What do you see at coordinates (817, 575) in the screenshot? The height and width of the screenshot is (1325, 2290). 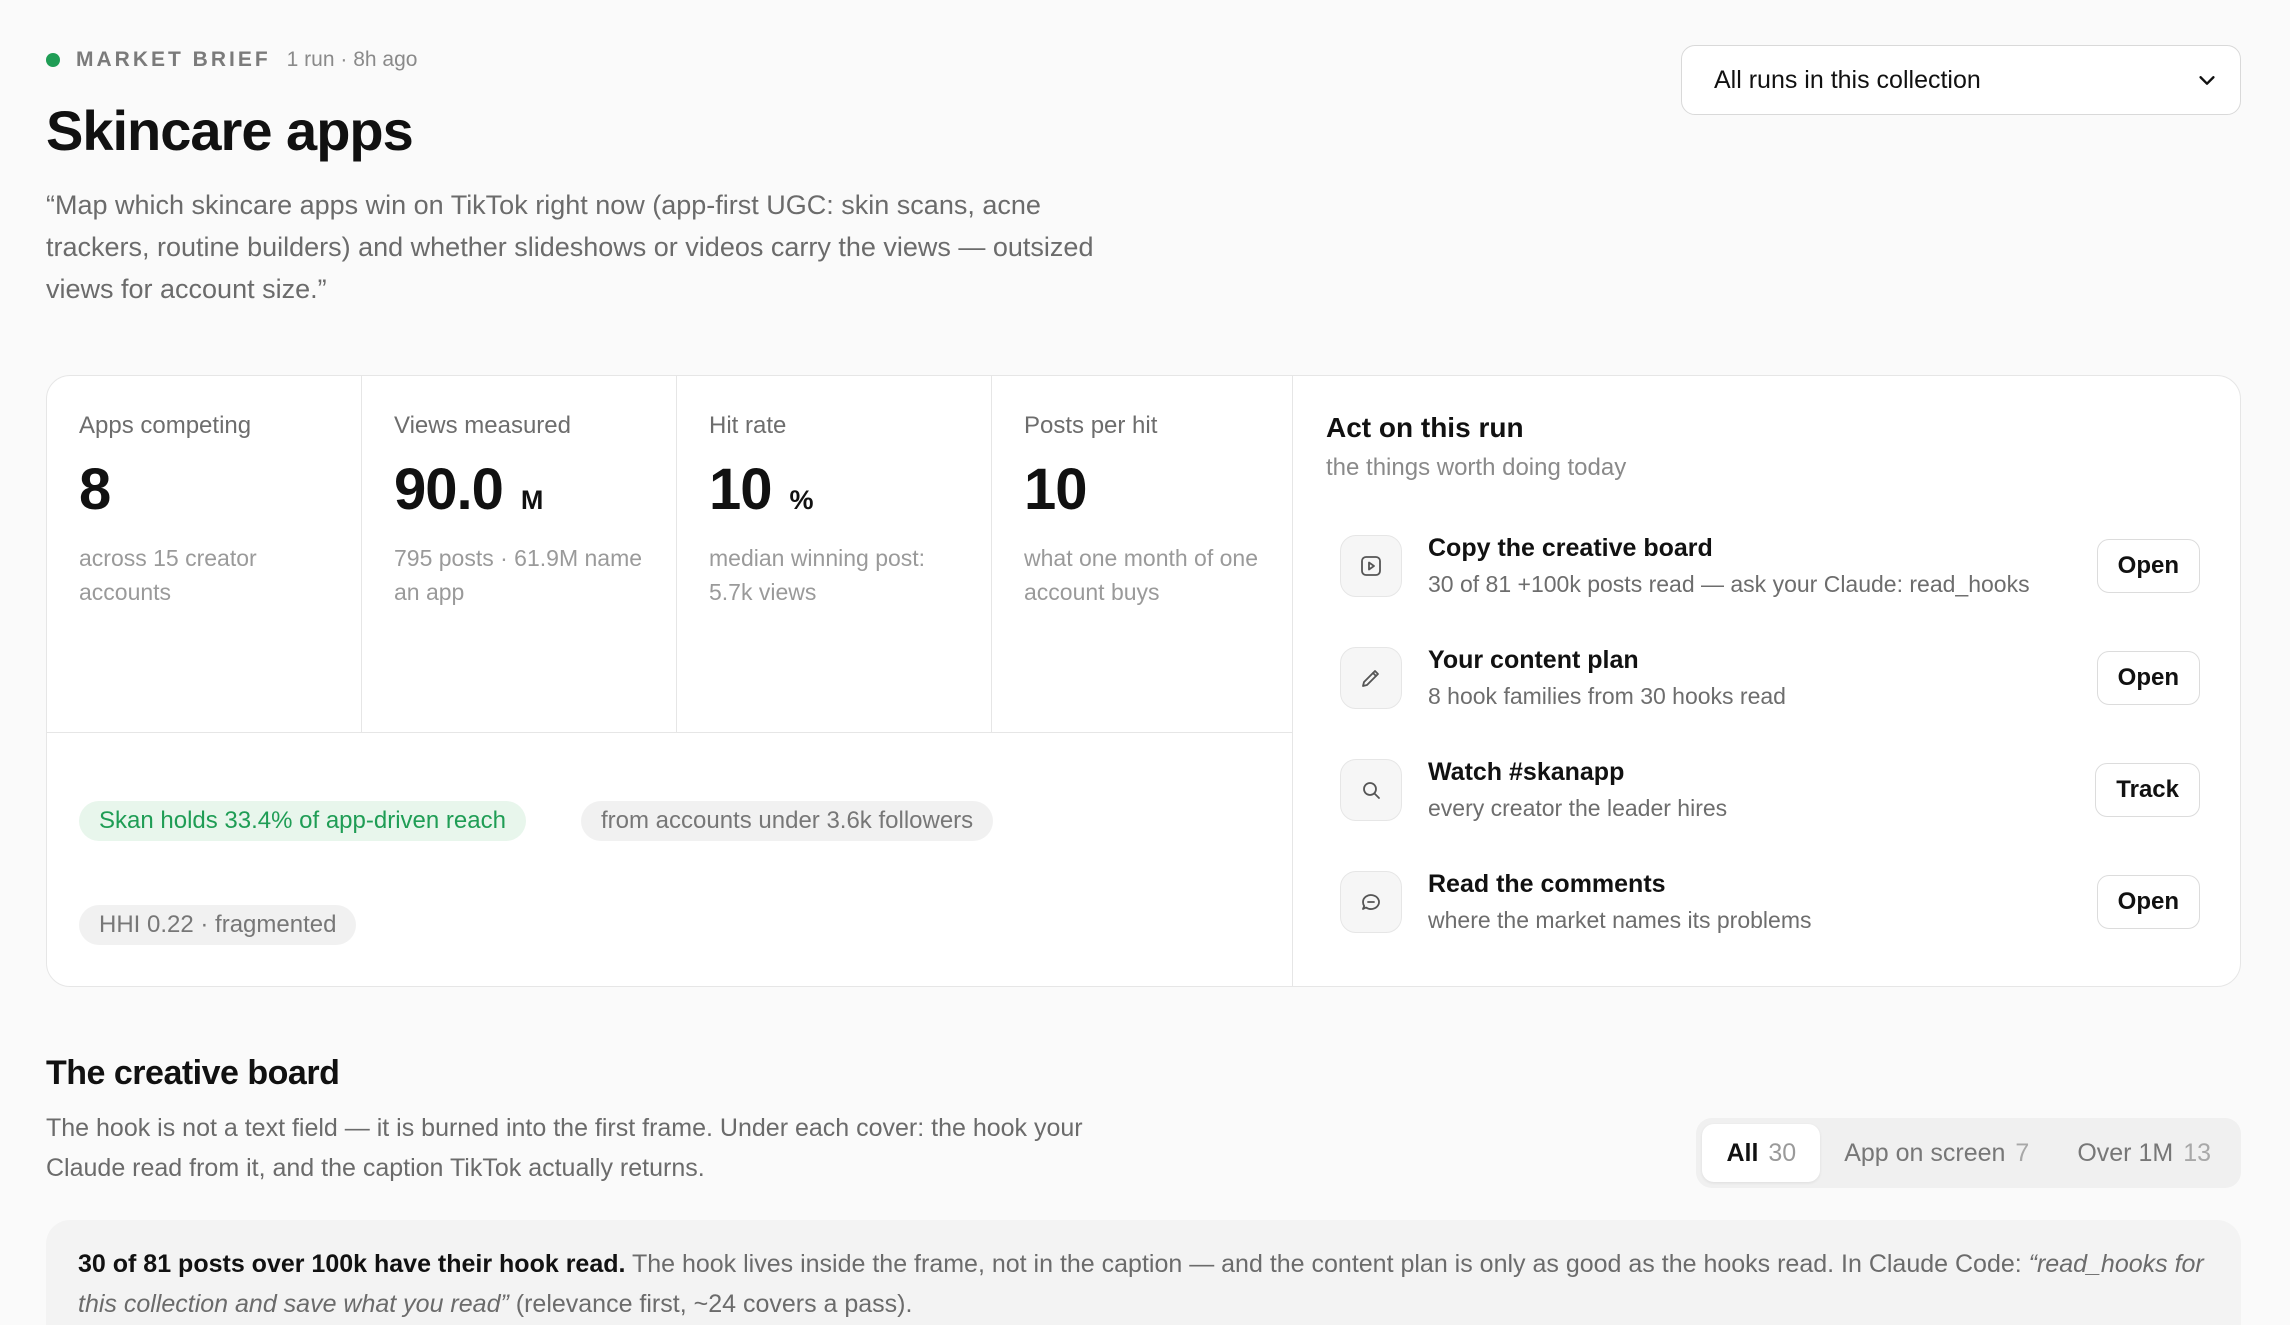 I see `stat-note: median winning post: 5.7k views` at bounding box center [817, 575].